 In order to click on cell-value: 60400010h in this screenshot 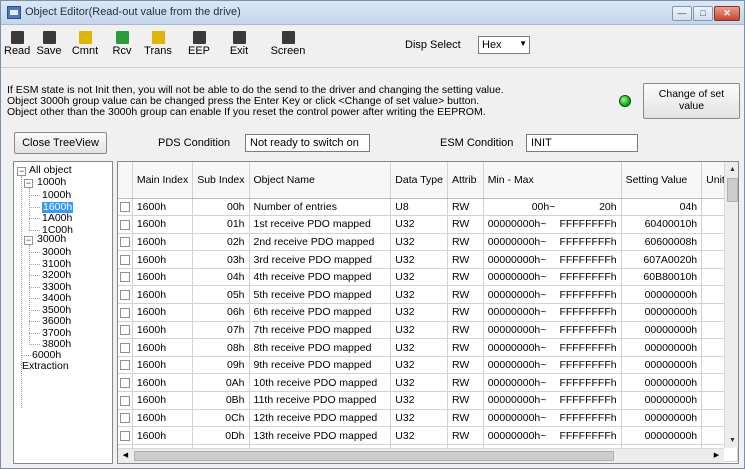, I will do `click(662, 224)`.